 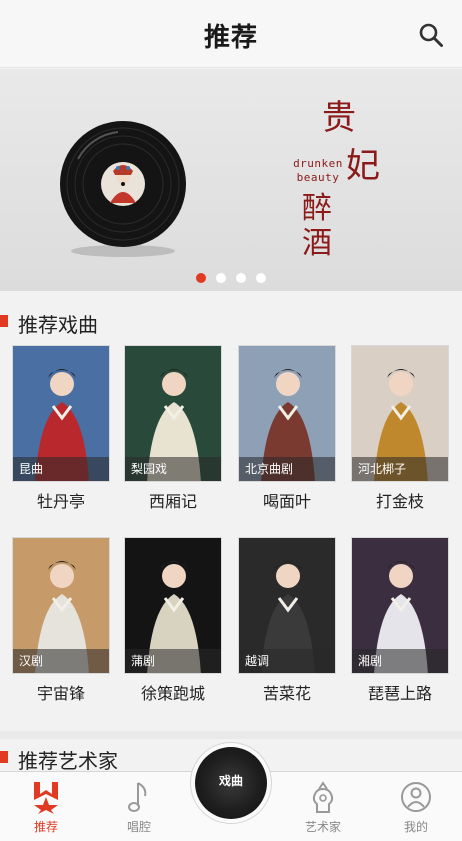 I want to click on opera-title: 喝面叶, so click(x=287, y=500).